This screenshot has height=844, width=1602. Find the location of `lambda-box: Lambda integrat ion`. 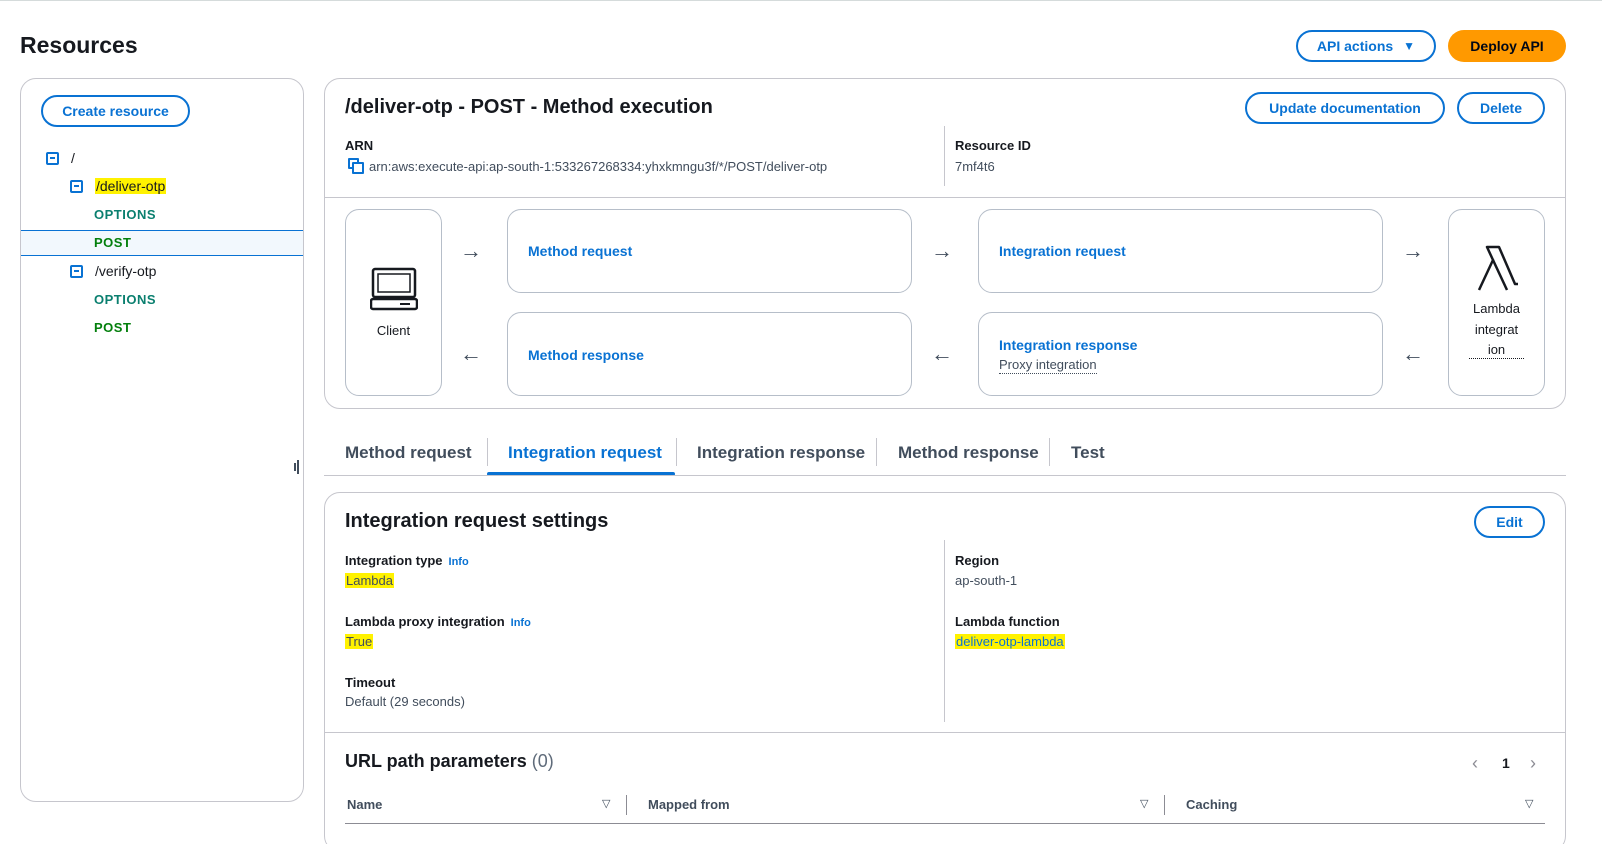

lambda-box: Lambda integrat ion is located at coordinates (1496, 302).